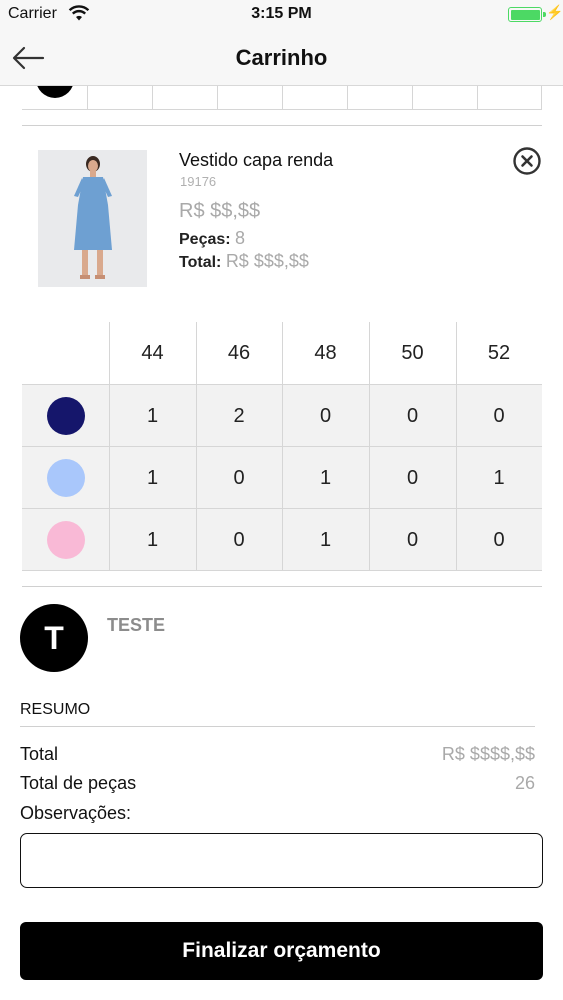 This screenshot has width=563, height=1000. I want to click on size-header-cell: 52, so click(499, 352).